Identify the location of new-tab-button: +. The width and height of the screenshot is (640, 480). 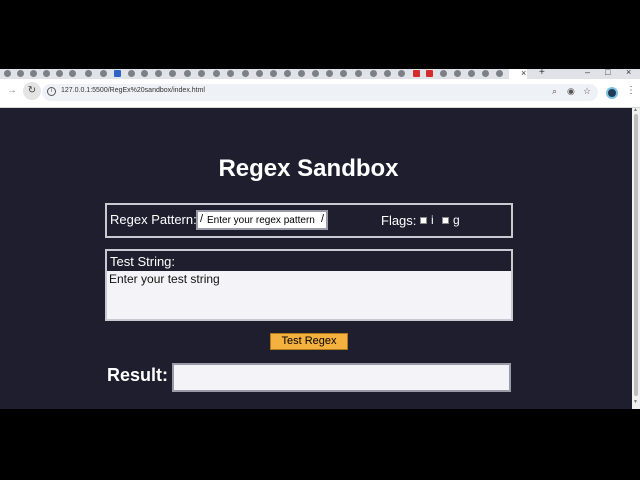
(542, 72).